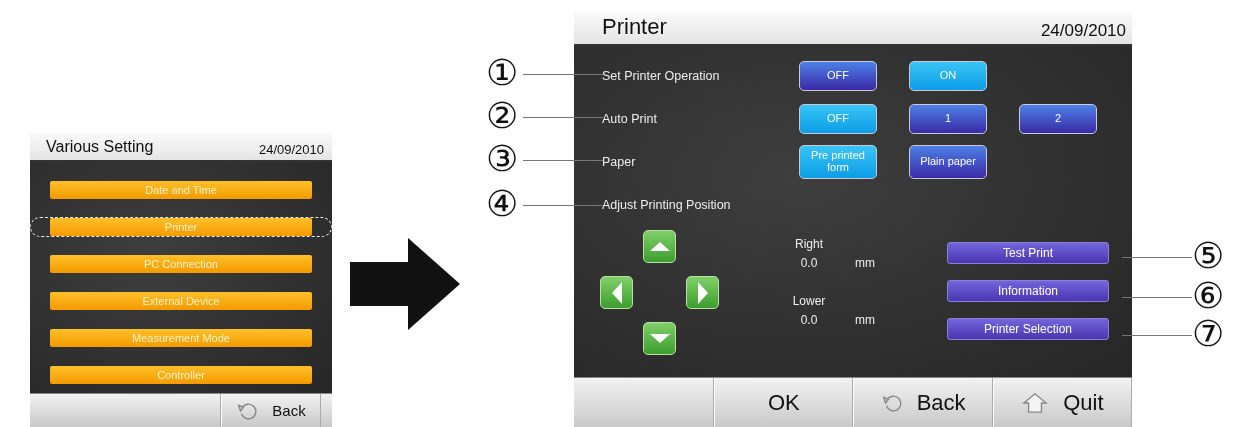 The height and width of the screenshot is (427, 1234). What do you see at coordinates (1208, 296) in the screenshot?
I see `callout-number: ⑥` at bounding box center [1208, 296].